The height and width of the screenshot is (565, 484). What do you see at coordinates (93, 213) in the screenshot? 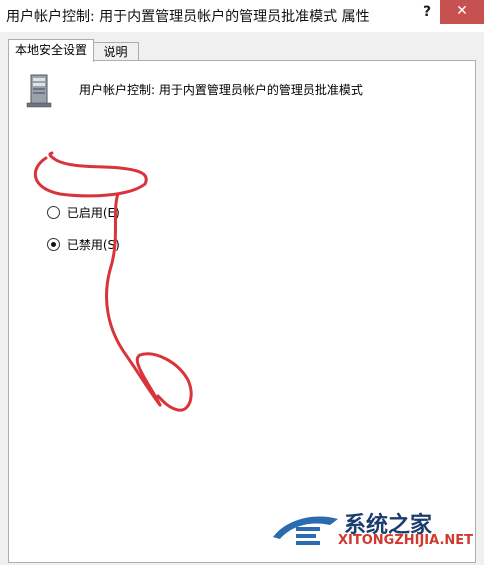
I see `radio-enabled-label: 已启用(E)` at bounding box center [93, 213].